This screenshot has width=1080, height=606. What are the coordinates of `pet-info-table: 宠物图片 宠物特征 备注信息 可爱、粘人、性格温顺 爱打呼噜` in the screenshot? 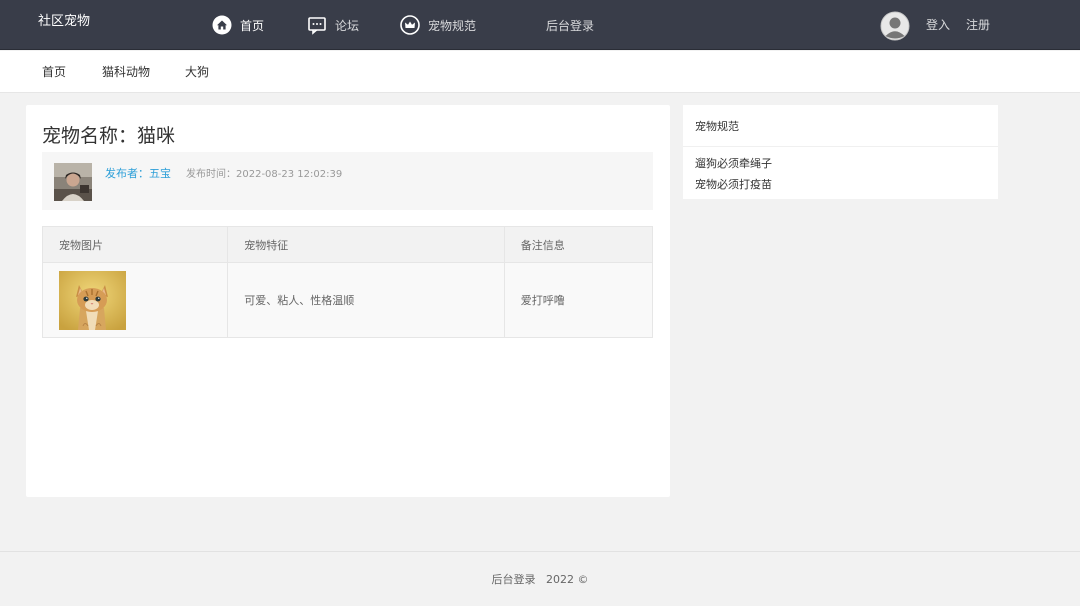 It's located at (347, 282).